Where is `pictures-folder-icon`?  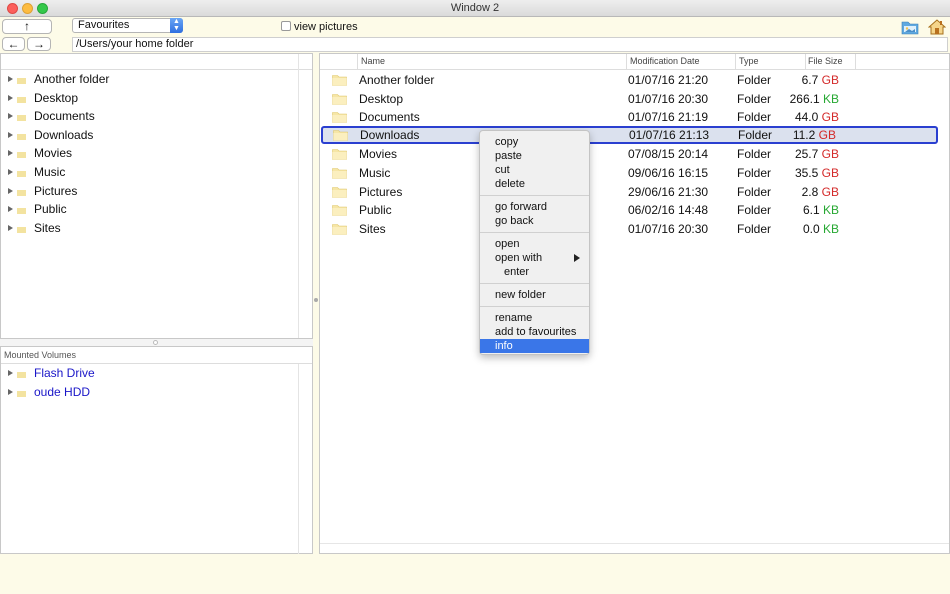 pictures-folder-icon is located at coordinates (910, 27).